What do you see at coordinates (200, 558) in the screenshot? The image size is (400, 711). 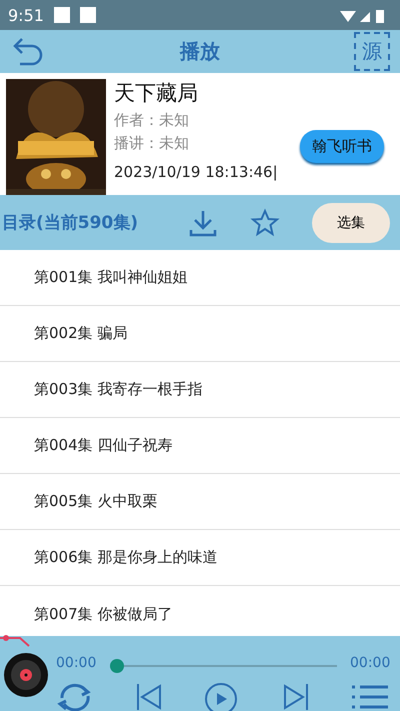 I see `episode-item: 第006集 那是你身上的味道` at bounding box center [200, 558].